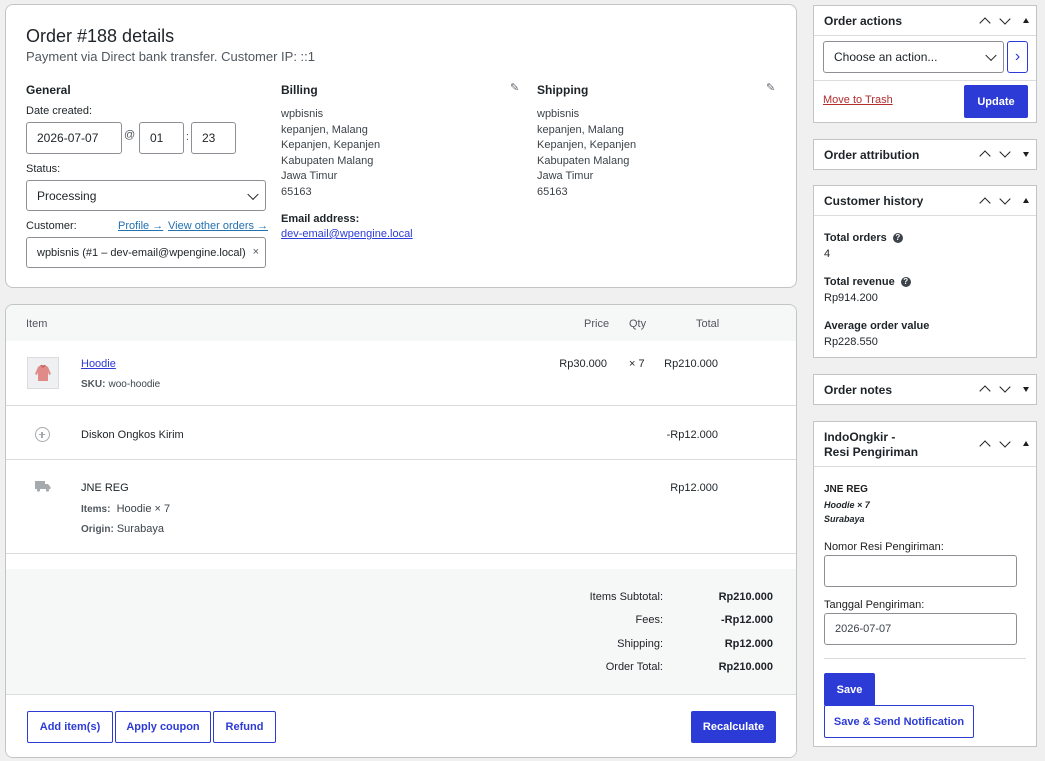  I want to click on hoodie-icon, so click(43, 372).